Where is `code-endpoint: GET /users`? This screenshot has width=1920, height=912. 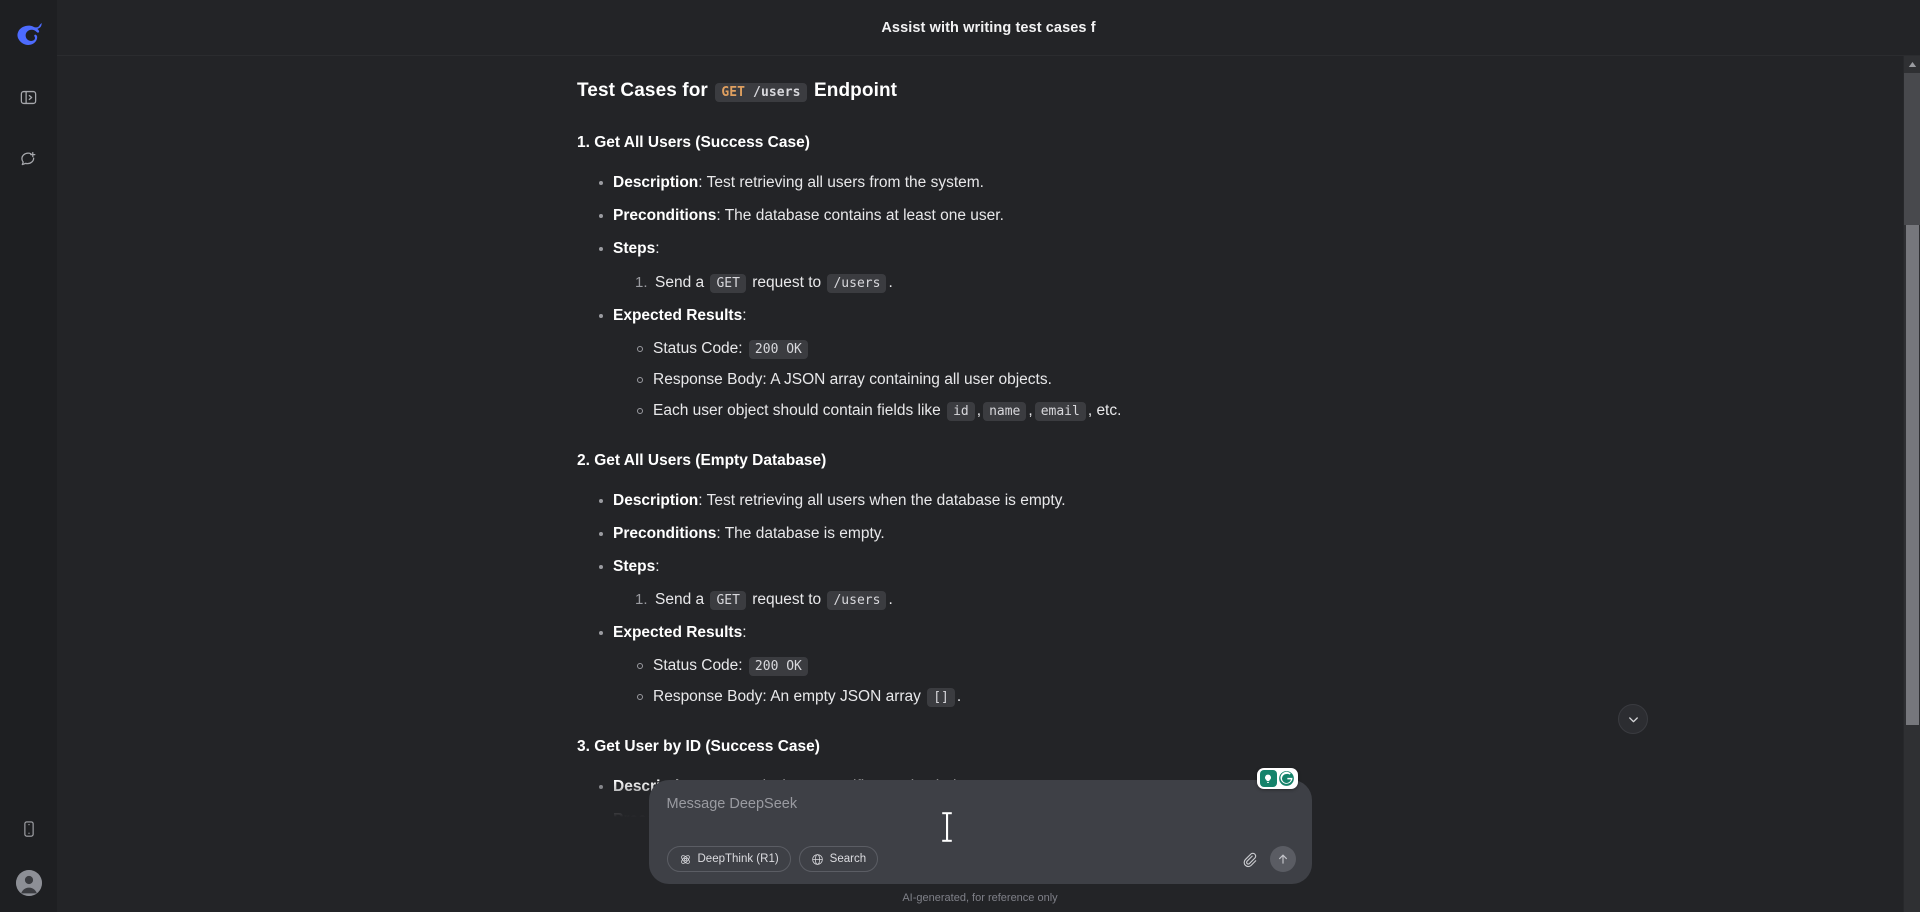
code-endpoint: GET /users is located at coordinates (761, 92).